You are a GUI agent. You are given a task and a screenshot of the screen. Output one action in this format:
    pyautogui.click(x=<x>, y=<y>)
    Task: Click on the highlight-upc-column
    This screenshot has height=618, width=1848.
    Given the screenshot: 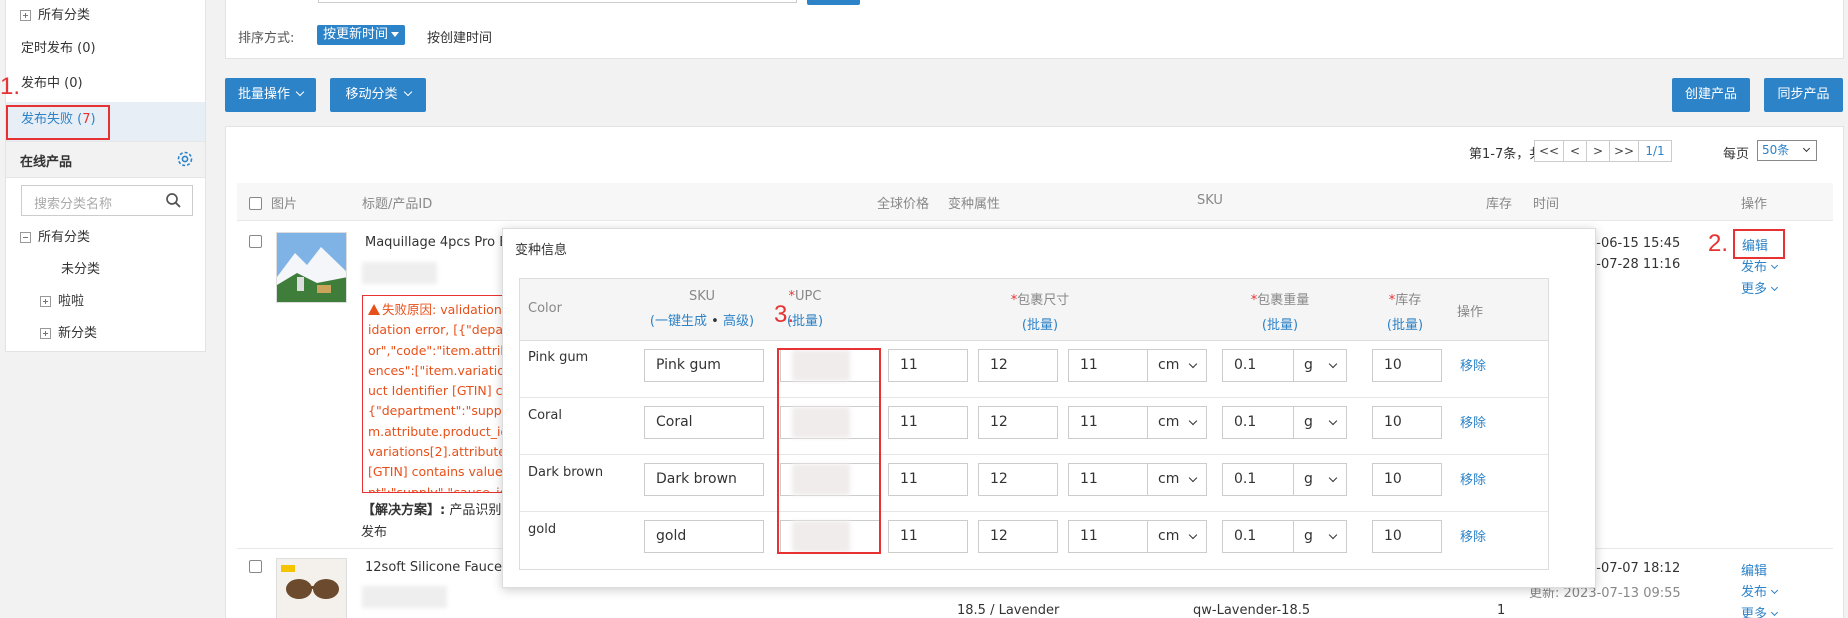 What is the action you would take?
    pyautogui.click(x=829, y=451)
    